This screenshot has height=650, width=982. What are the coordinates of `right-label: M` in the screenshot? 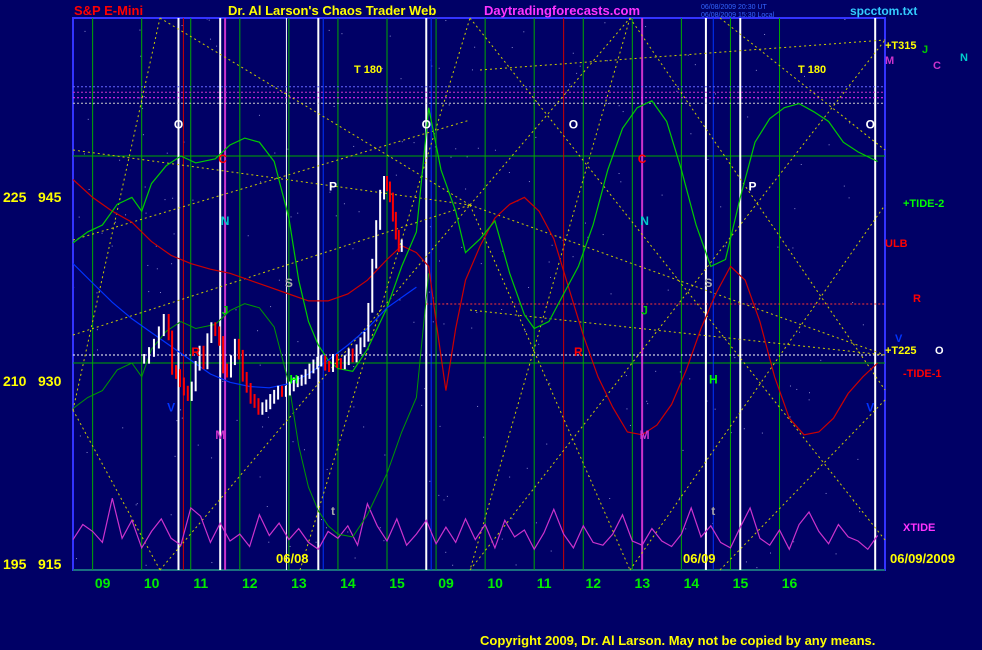 It's located at (889, 61).